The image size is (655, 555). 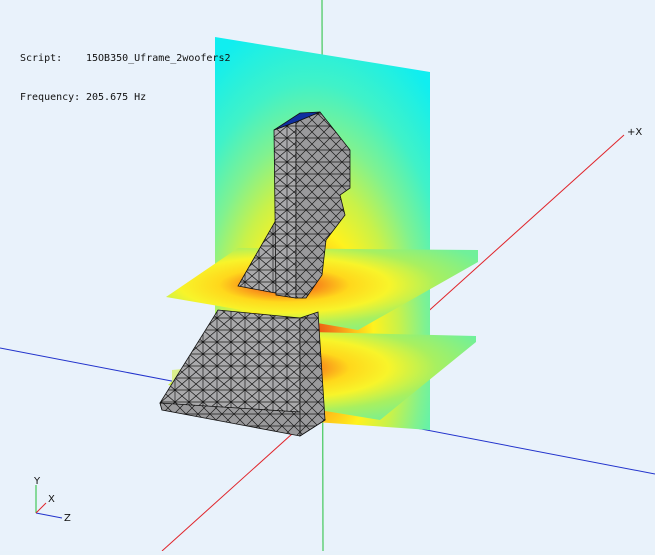 What do you see at coordinates (37, 481) in the screenshot?
I see `gizmo-y-label: Y` at bounding box center [37, 481].